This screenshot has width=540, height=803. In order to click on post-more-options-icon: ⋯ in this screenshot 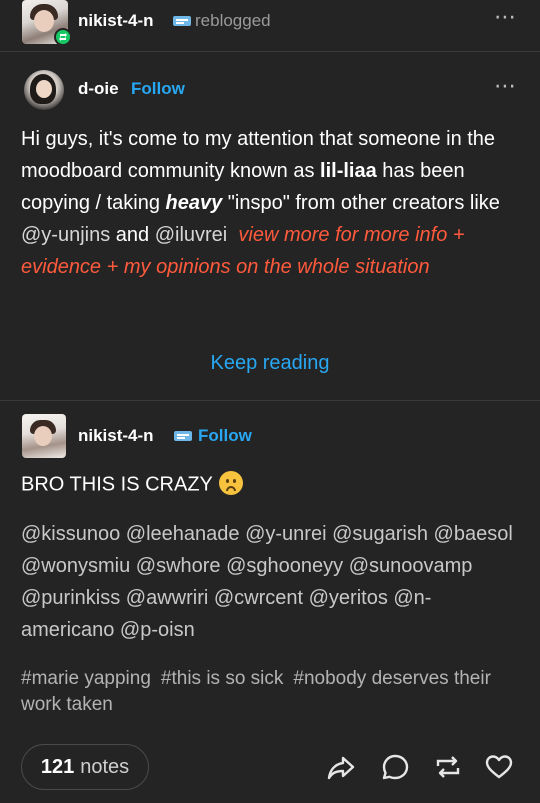, I will do `click(505, 86)`.